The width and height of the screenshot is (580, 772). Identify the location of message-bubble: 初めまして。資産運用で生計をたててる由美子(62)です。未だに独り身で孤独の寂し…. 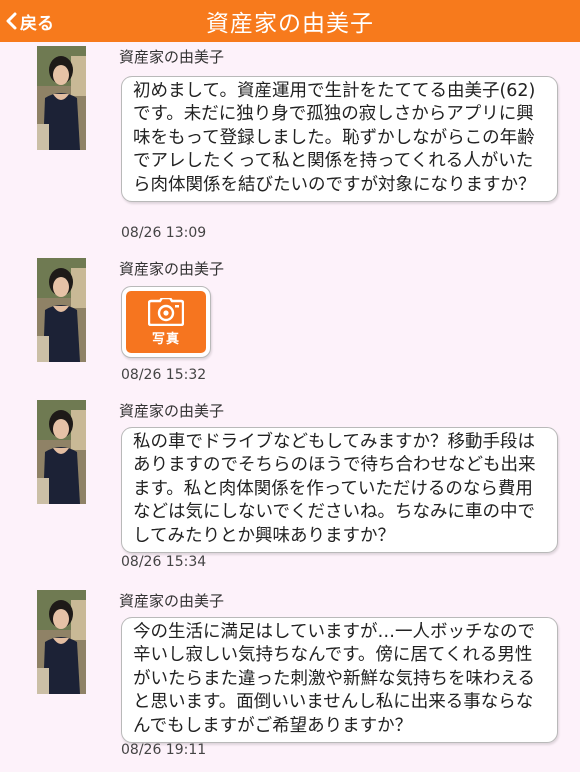
(339, 139).